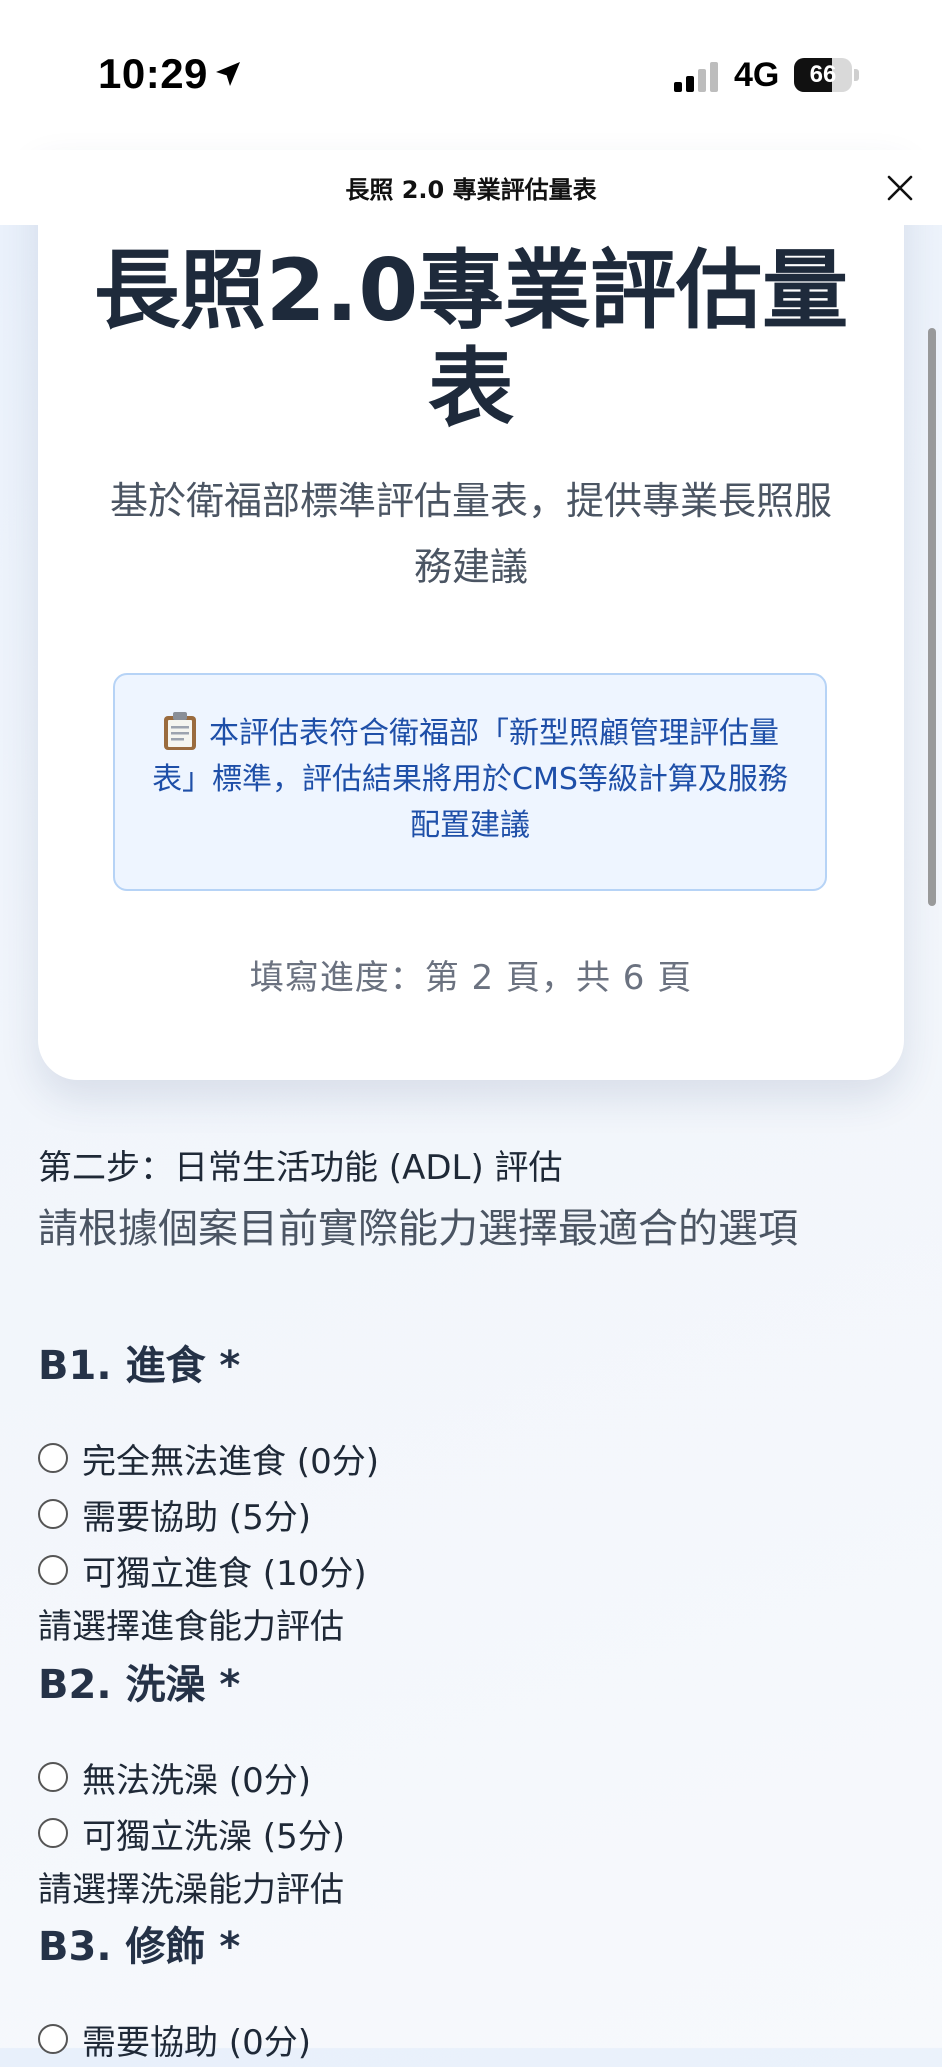 The height and width of the screenshot is (2067, 942). Describe the element at coordinates (900, 188) in the screenshot. I see `close-icon` at that location.